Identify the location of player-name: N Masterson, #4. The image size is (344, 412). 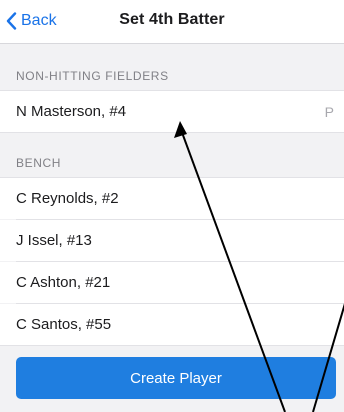
(71, 111).